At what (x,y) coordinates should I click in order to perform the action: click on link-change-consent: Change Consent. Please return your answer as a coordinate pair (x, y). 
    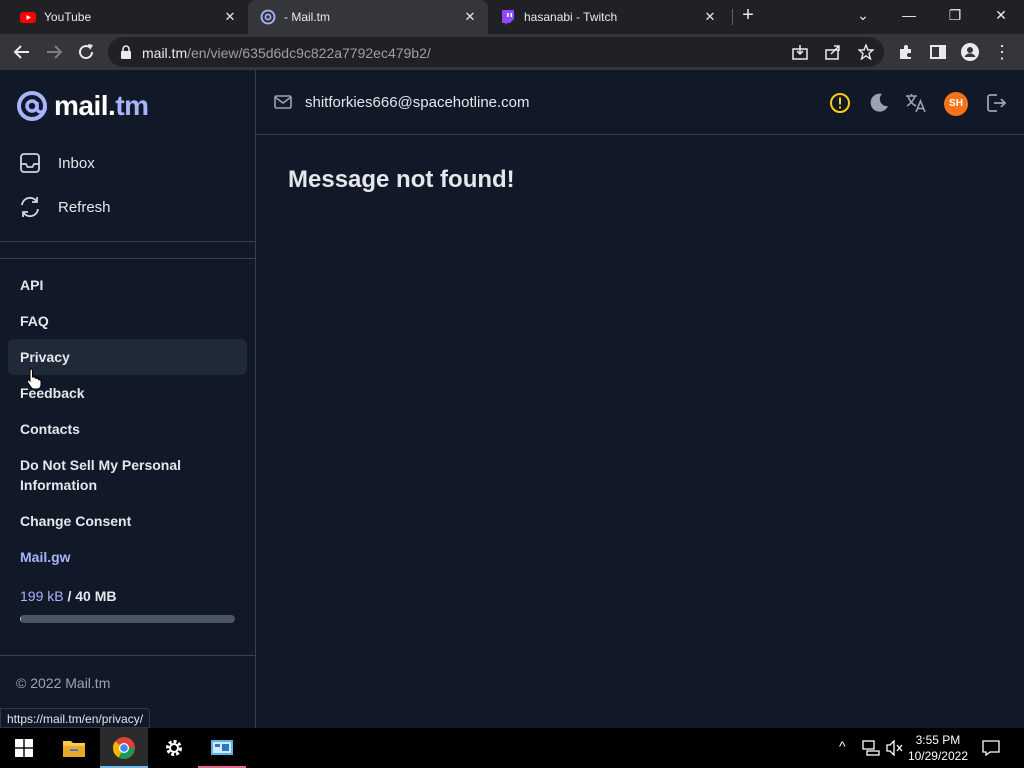
    Looking at the image, I should click on (127, 521).